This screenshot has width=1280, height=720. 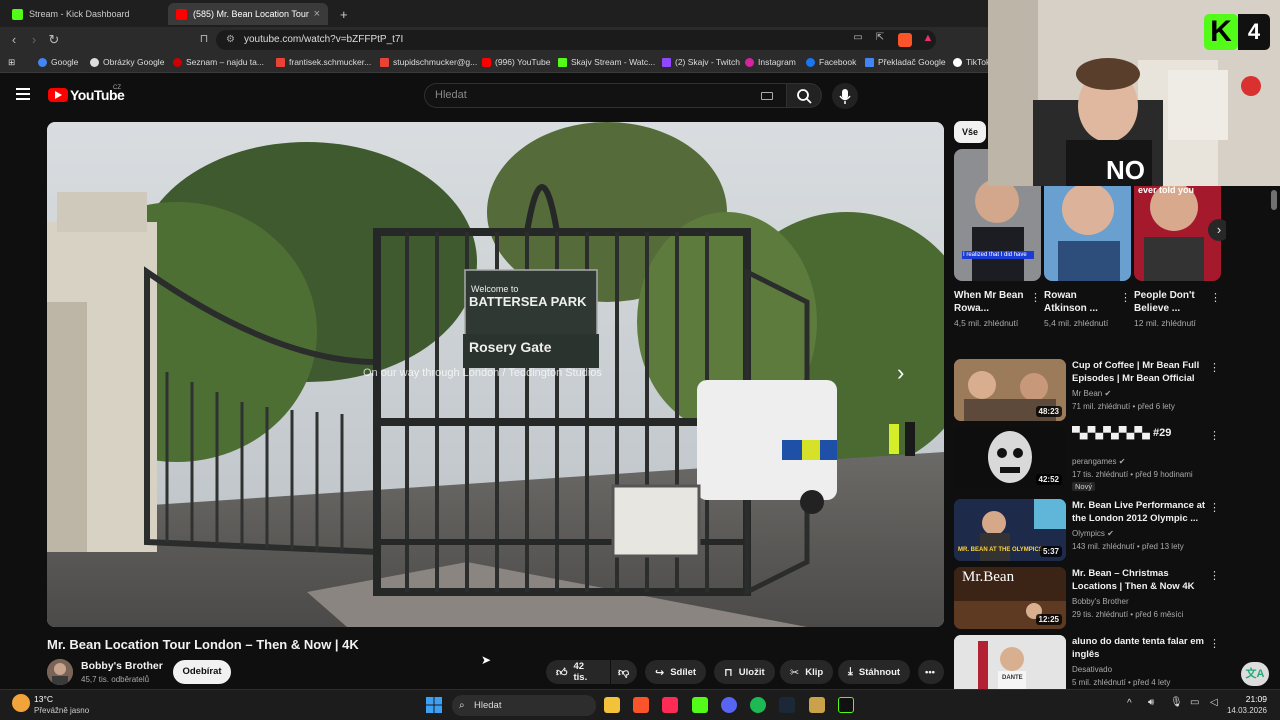 I want to click on tab-youtube: (585) Mr. Bean Location Tour ×, so click(x=248, y=14).